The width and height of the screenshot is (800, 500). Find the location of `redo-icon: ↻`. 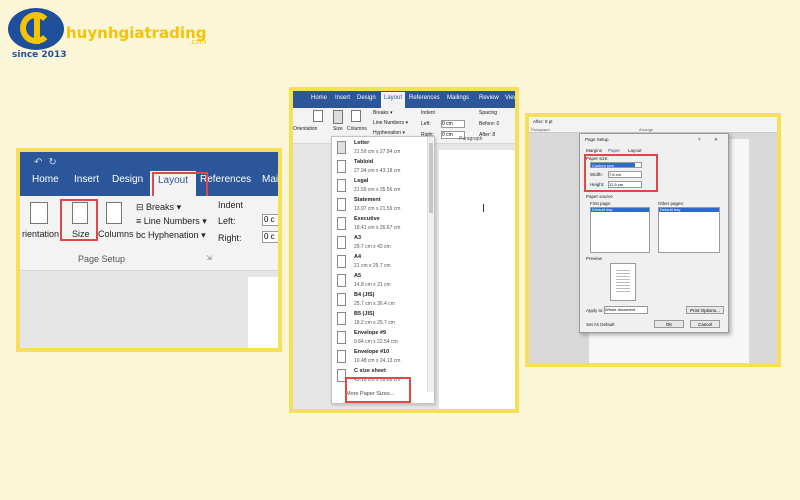

redo-icon: ↻ is located at coordinates (52, 162).